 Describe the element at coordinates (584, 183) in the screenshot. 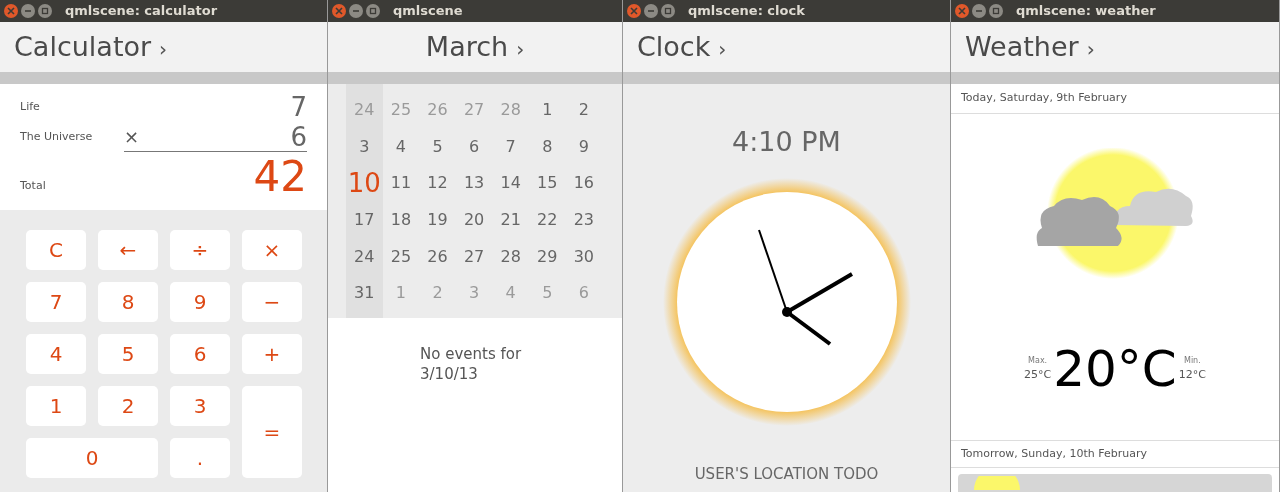

I see `calendar-day: 16` at that location.